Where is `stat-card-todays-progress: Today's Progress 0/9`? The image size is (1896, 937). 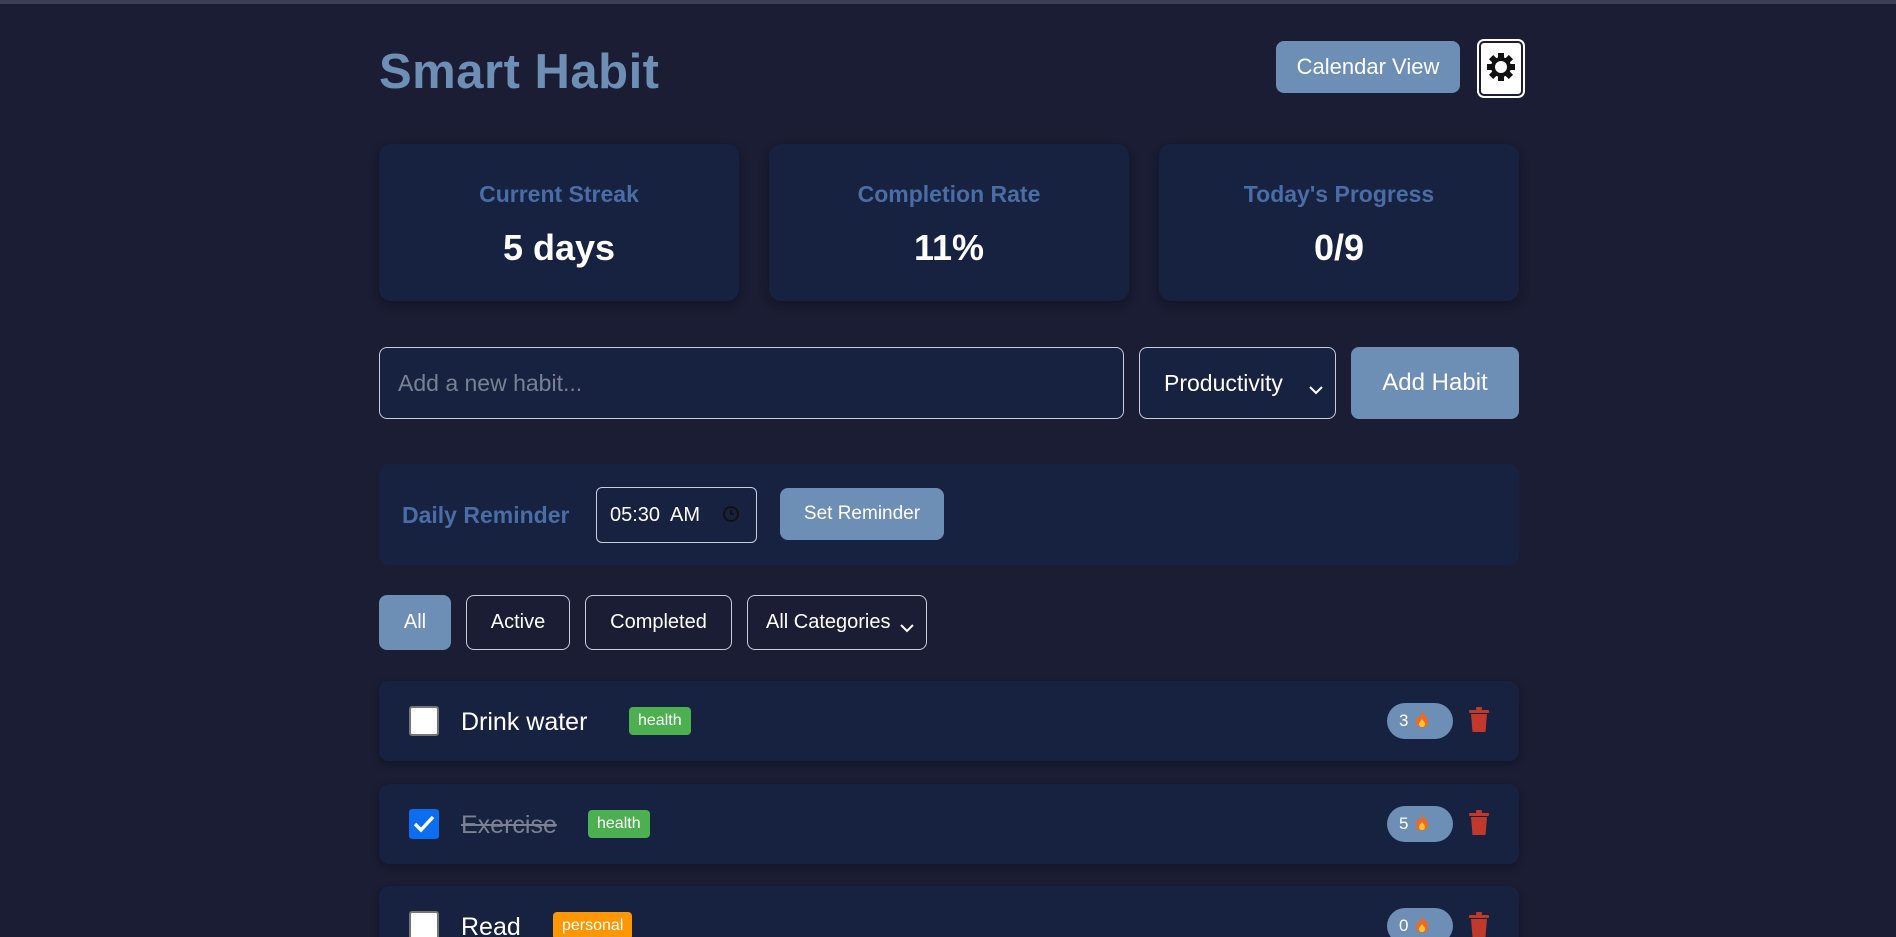
stat-card-todays-progress: Today's Progress 0/9 is located at coordinates (1339, 222).